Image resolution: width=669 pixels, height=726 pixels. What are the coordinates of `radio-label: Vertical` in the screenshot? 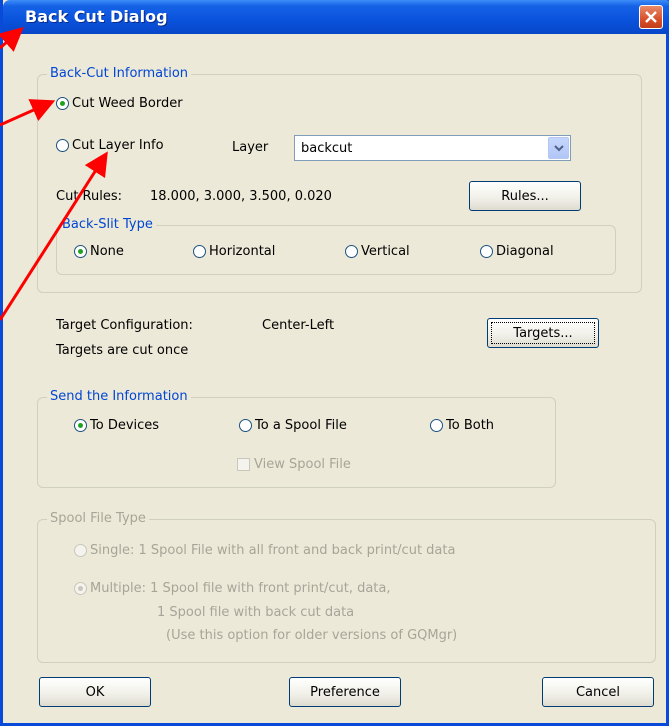 It's located at (385, 251).